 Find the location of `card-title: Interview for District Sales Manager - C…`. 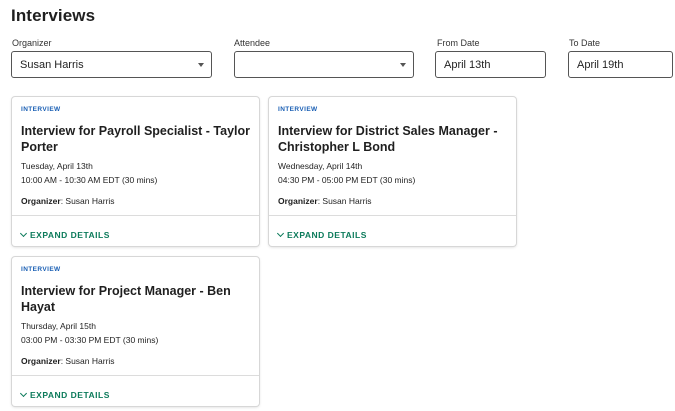

card-title: Interview for District Sales Manager - C… is located at coordinates (388, 139).